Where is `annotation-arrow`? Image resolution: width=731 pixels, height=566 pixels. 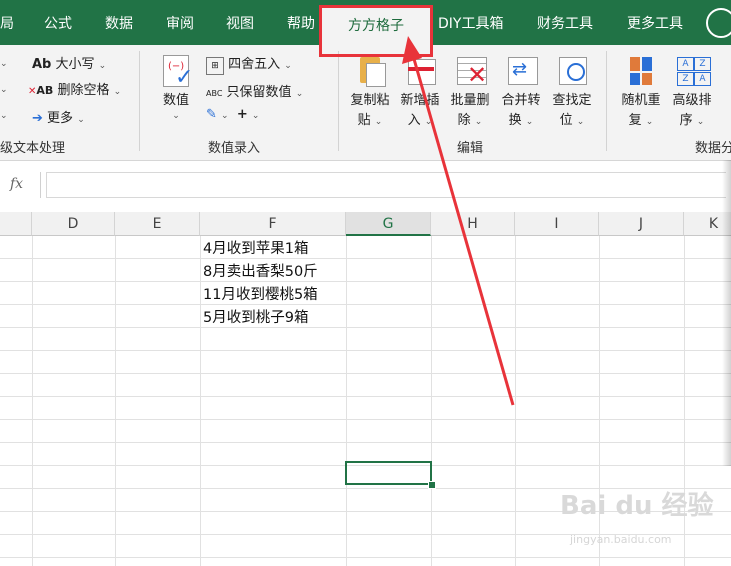 annotation-arrow is located at coordinates (458, 221).